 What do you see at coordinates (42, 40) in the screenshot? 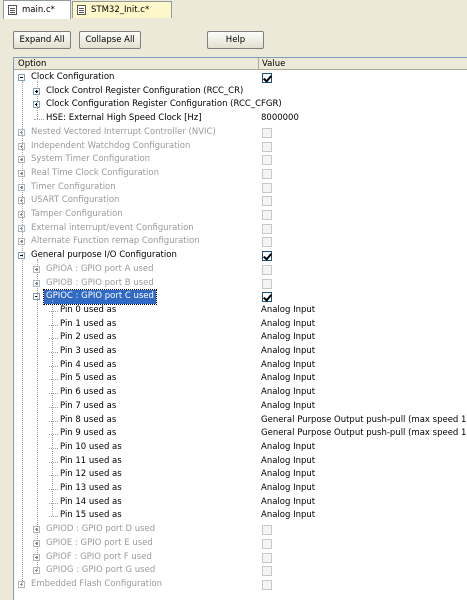
I see `expand-all-button: Expand All` at bounding box center [42, 40].